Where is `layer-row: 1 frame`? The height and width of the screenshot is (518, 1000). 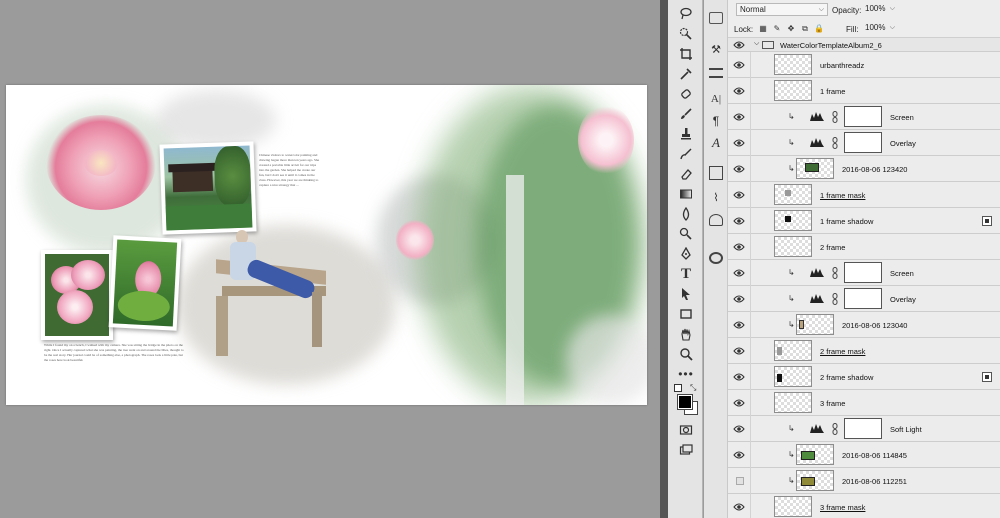
layer-row: 1 frame is located at coordinates (864, 91).